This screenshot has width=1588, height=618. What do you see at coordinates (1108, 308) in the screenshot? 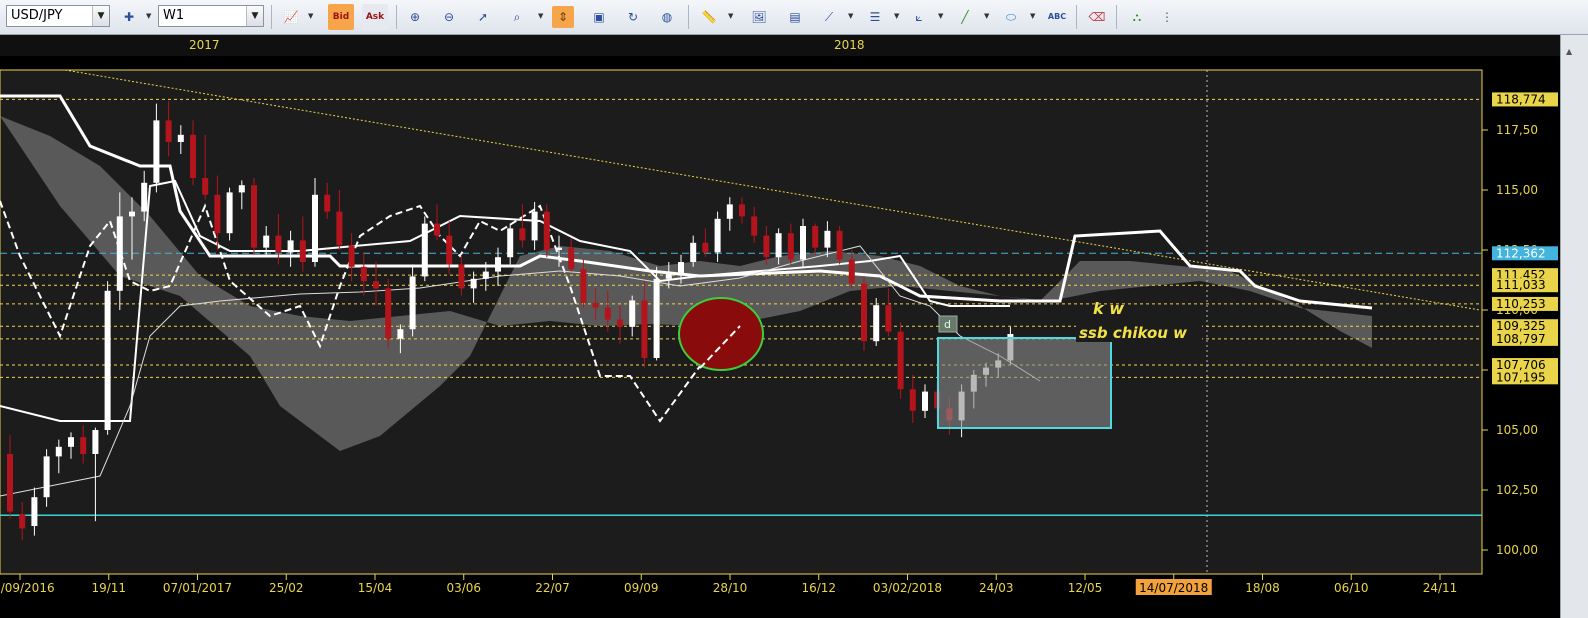
I see `annotation-label: k w` at bounding box center [1108, 308].